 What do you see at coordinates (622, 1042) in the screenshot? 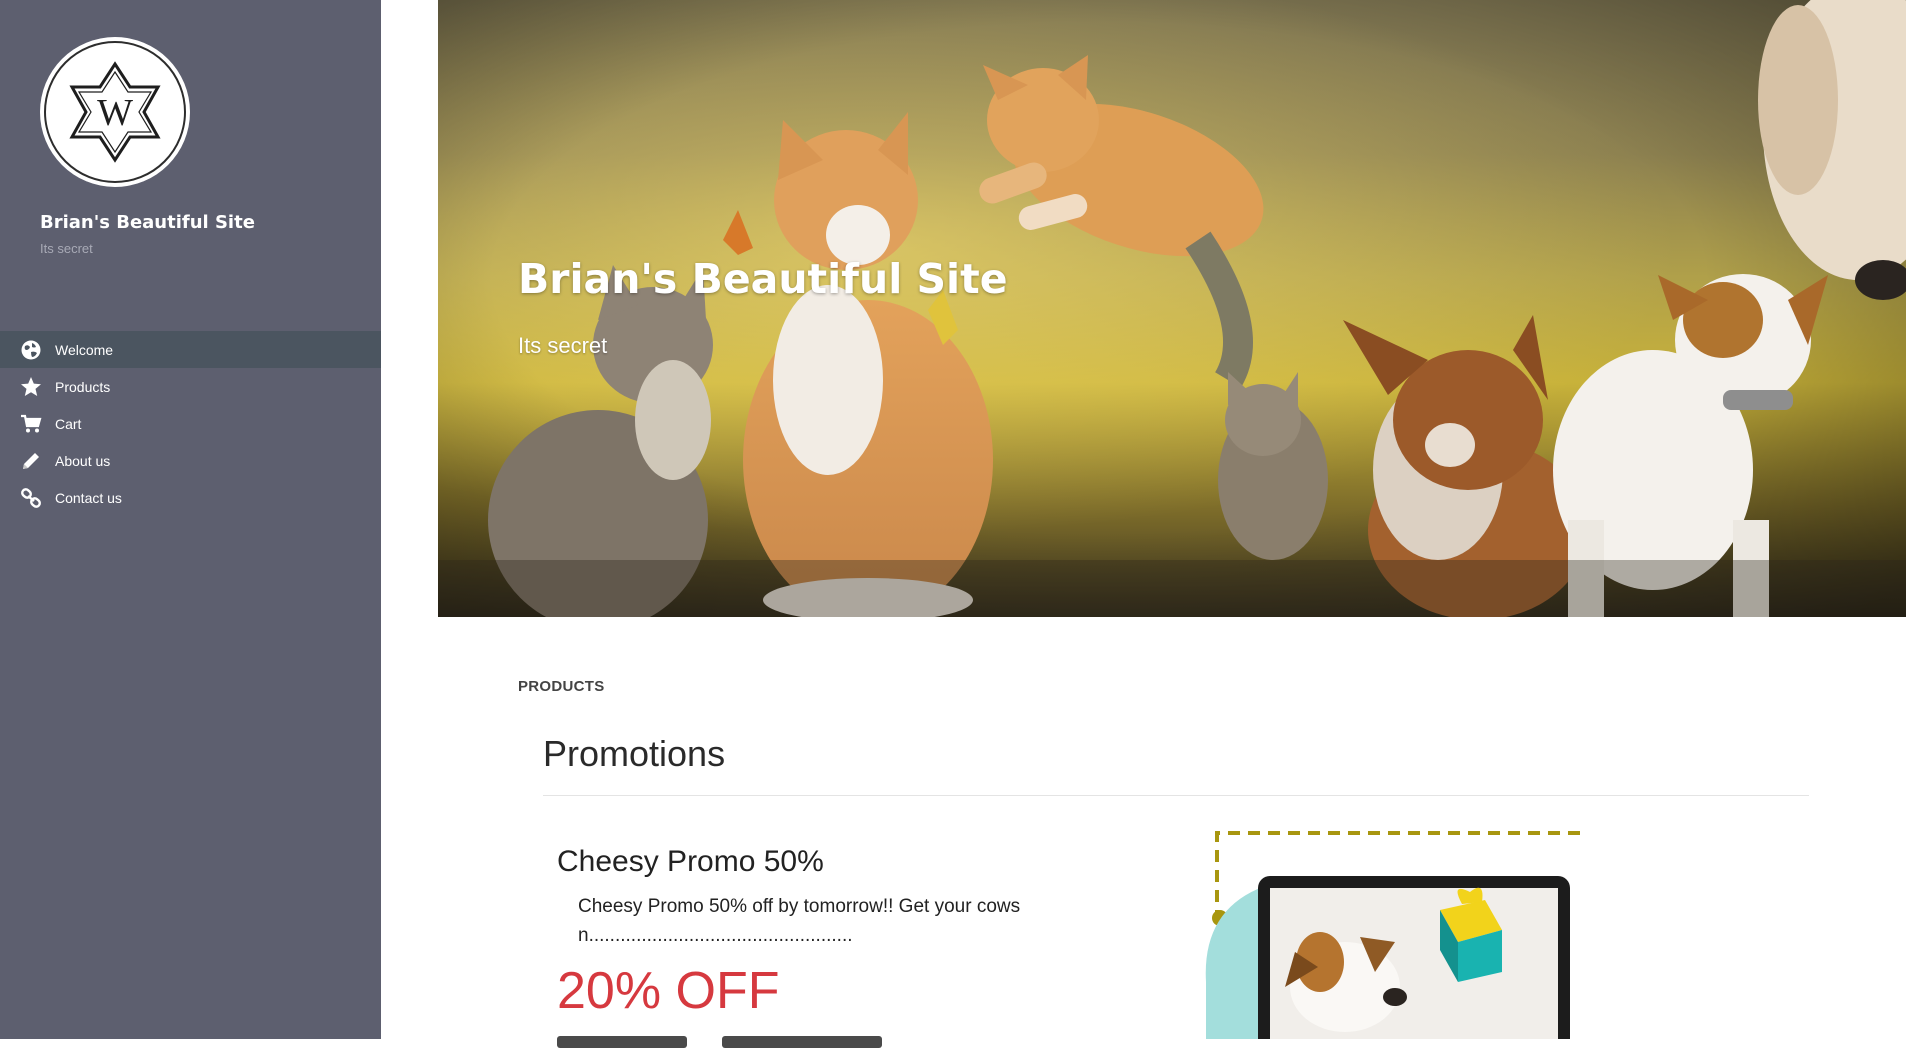
I see `promo-button-primary` at bounding box center [622, 1042].